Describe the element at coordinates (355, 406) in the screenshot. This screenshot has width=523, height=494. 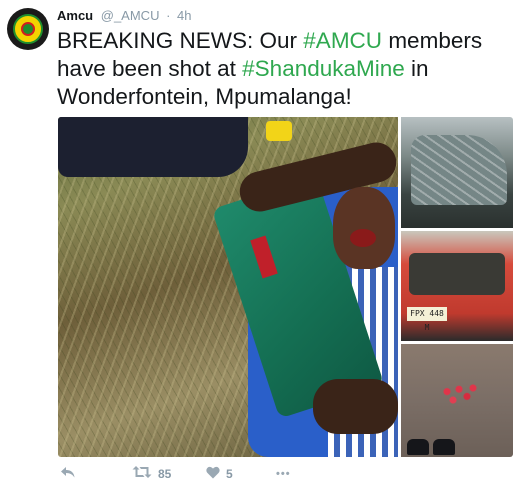
I see `helping-hand` at that location.